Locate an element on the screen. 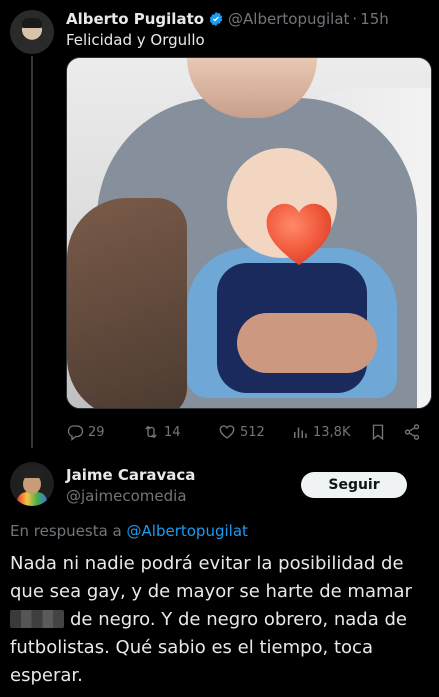 The image size is (439, 697). avatar-hair is located at coordinates (32, 473).